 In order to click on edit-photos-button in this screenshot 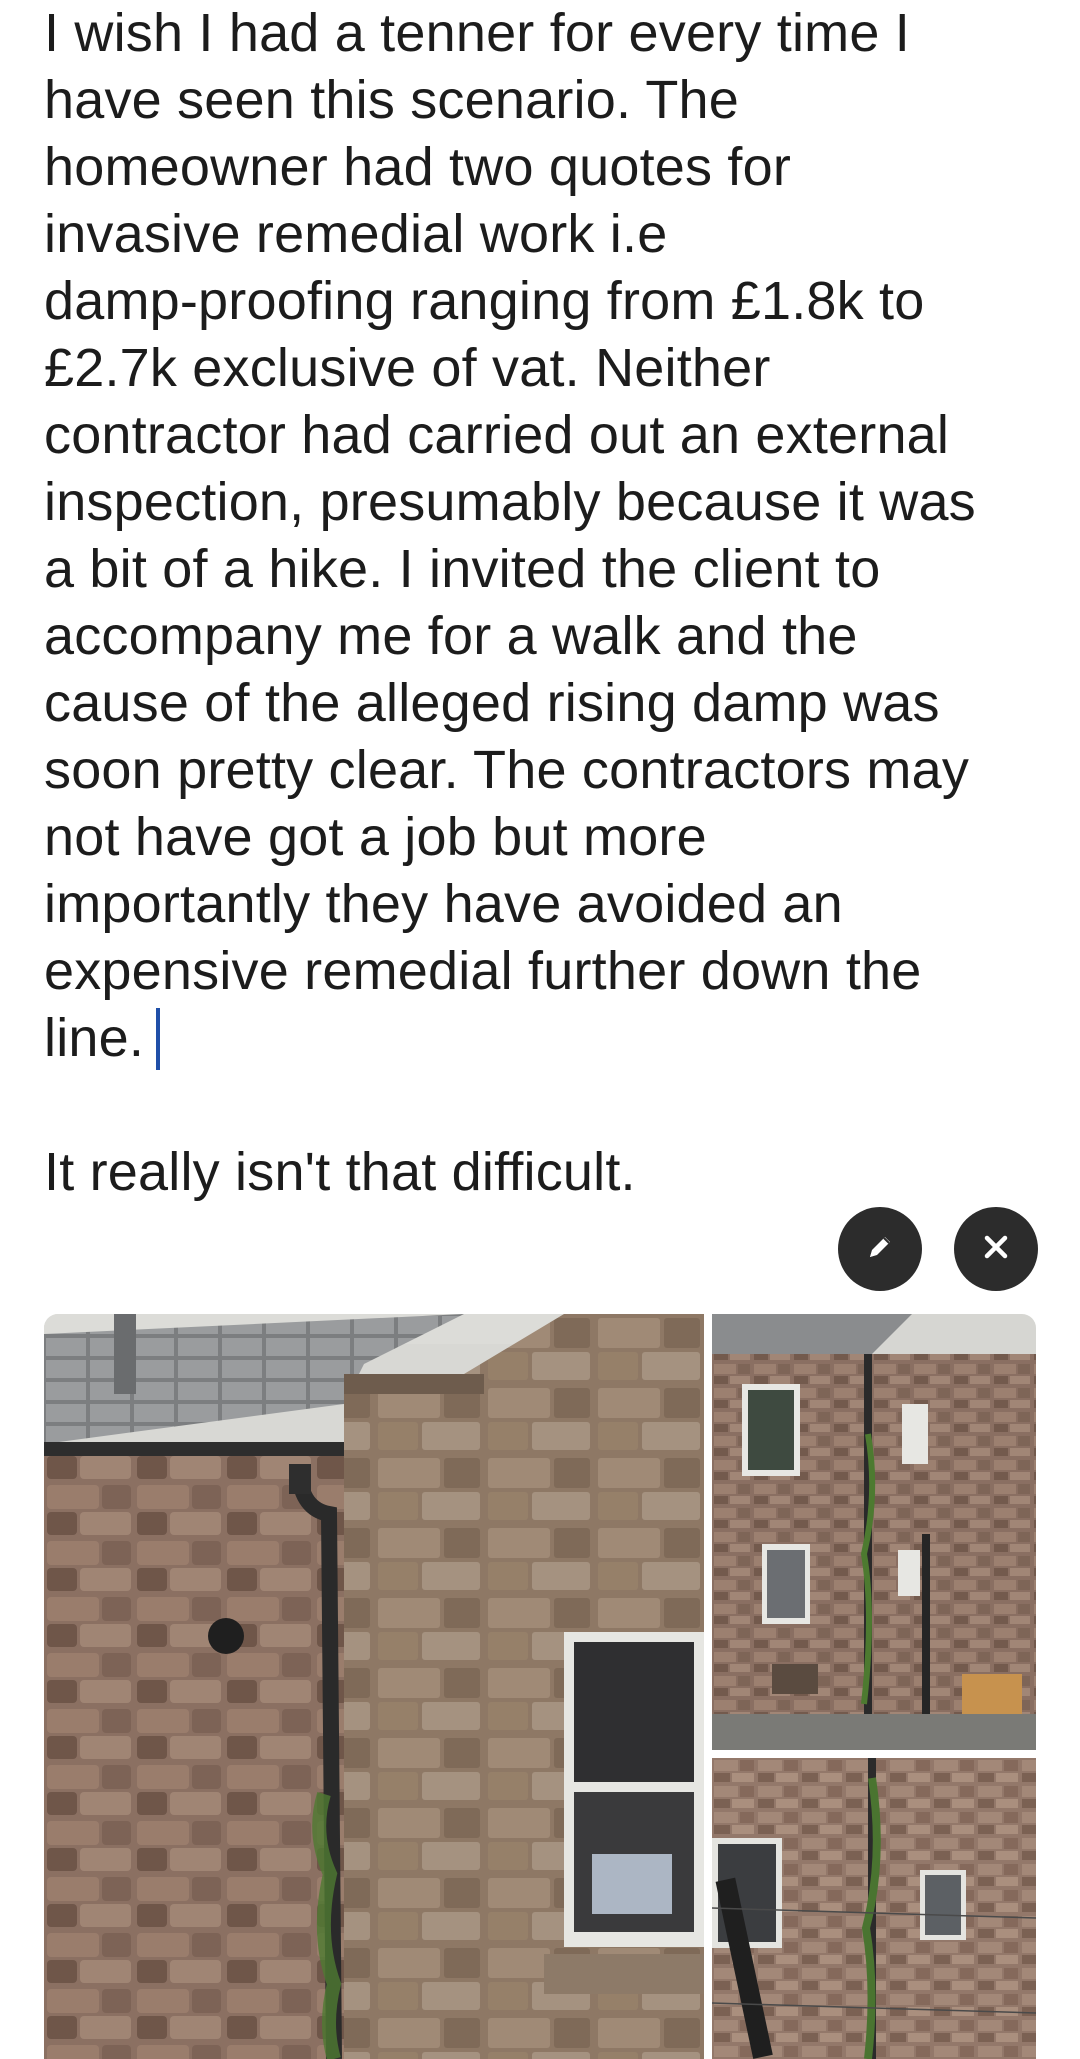, I will do `click(880, 1249)`.